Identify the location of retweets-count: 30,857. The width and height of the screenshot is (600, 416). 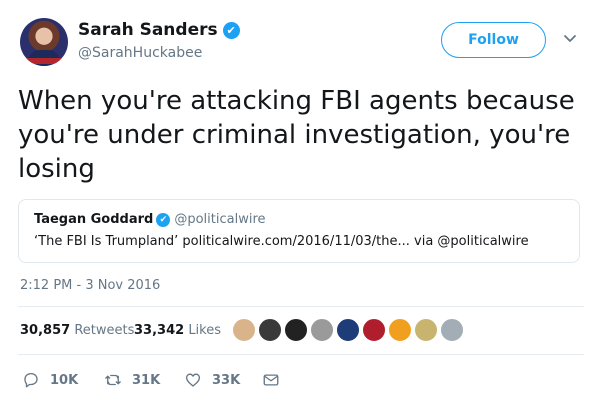
(45, 330).